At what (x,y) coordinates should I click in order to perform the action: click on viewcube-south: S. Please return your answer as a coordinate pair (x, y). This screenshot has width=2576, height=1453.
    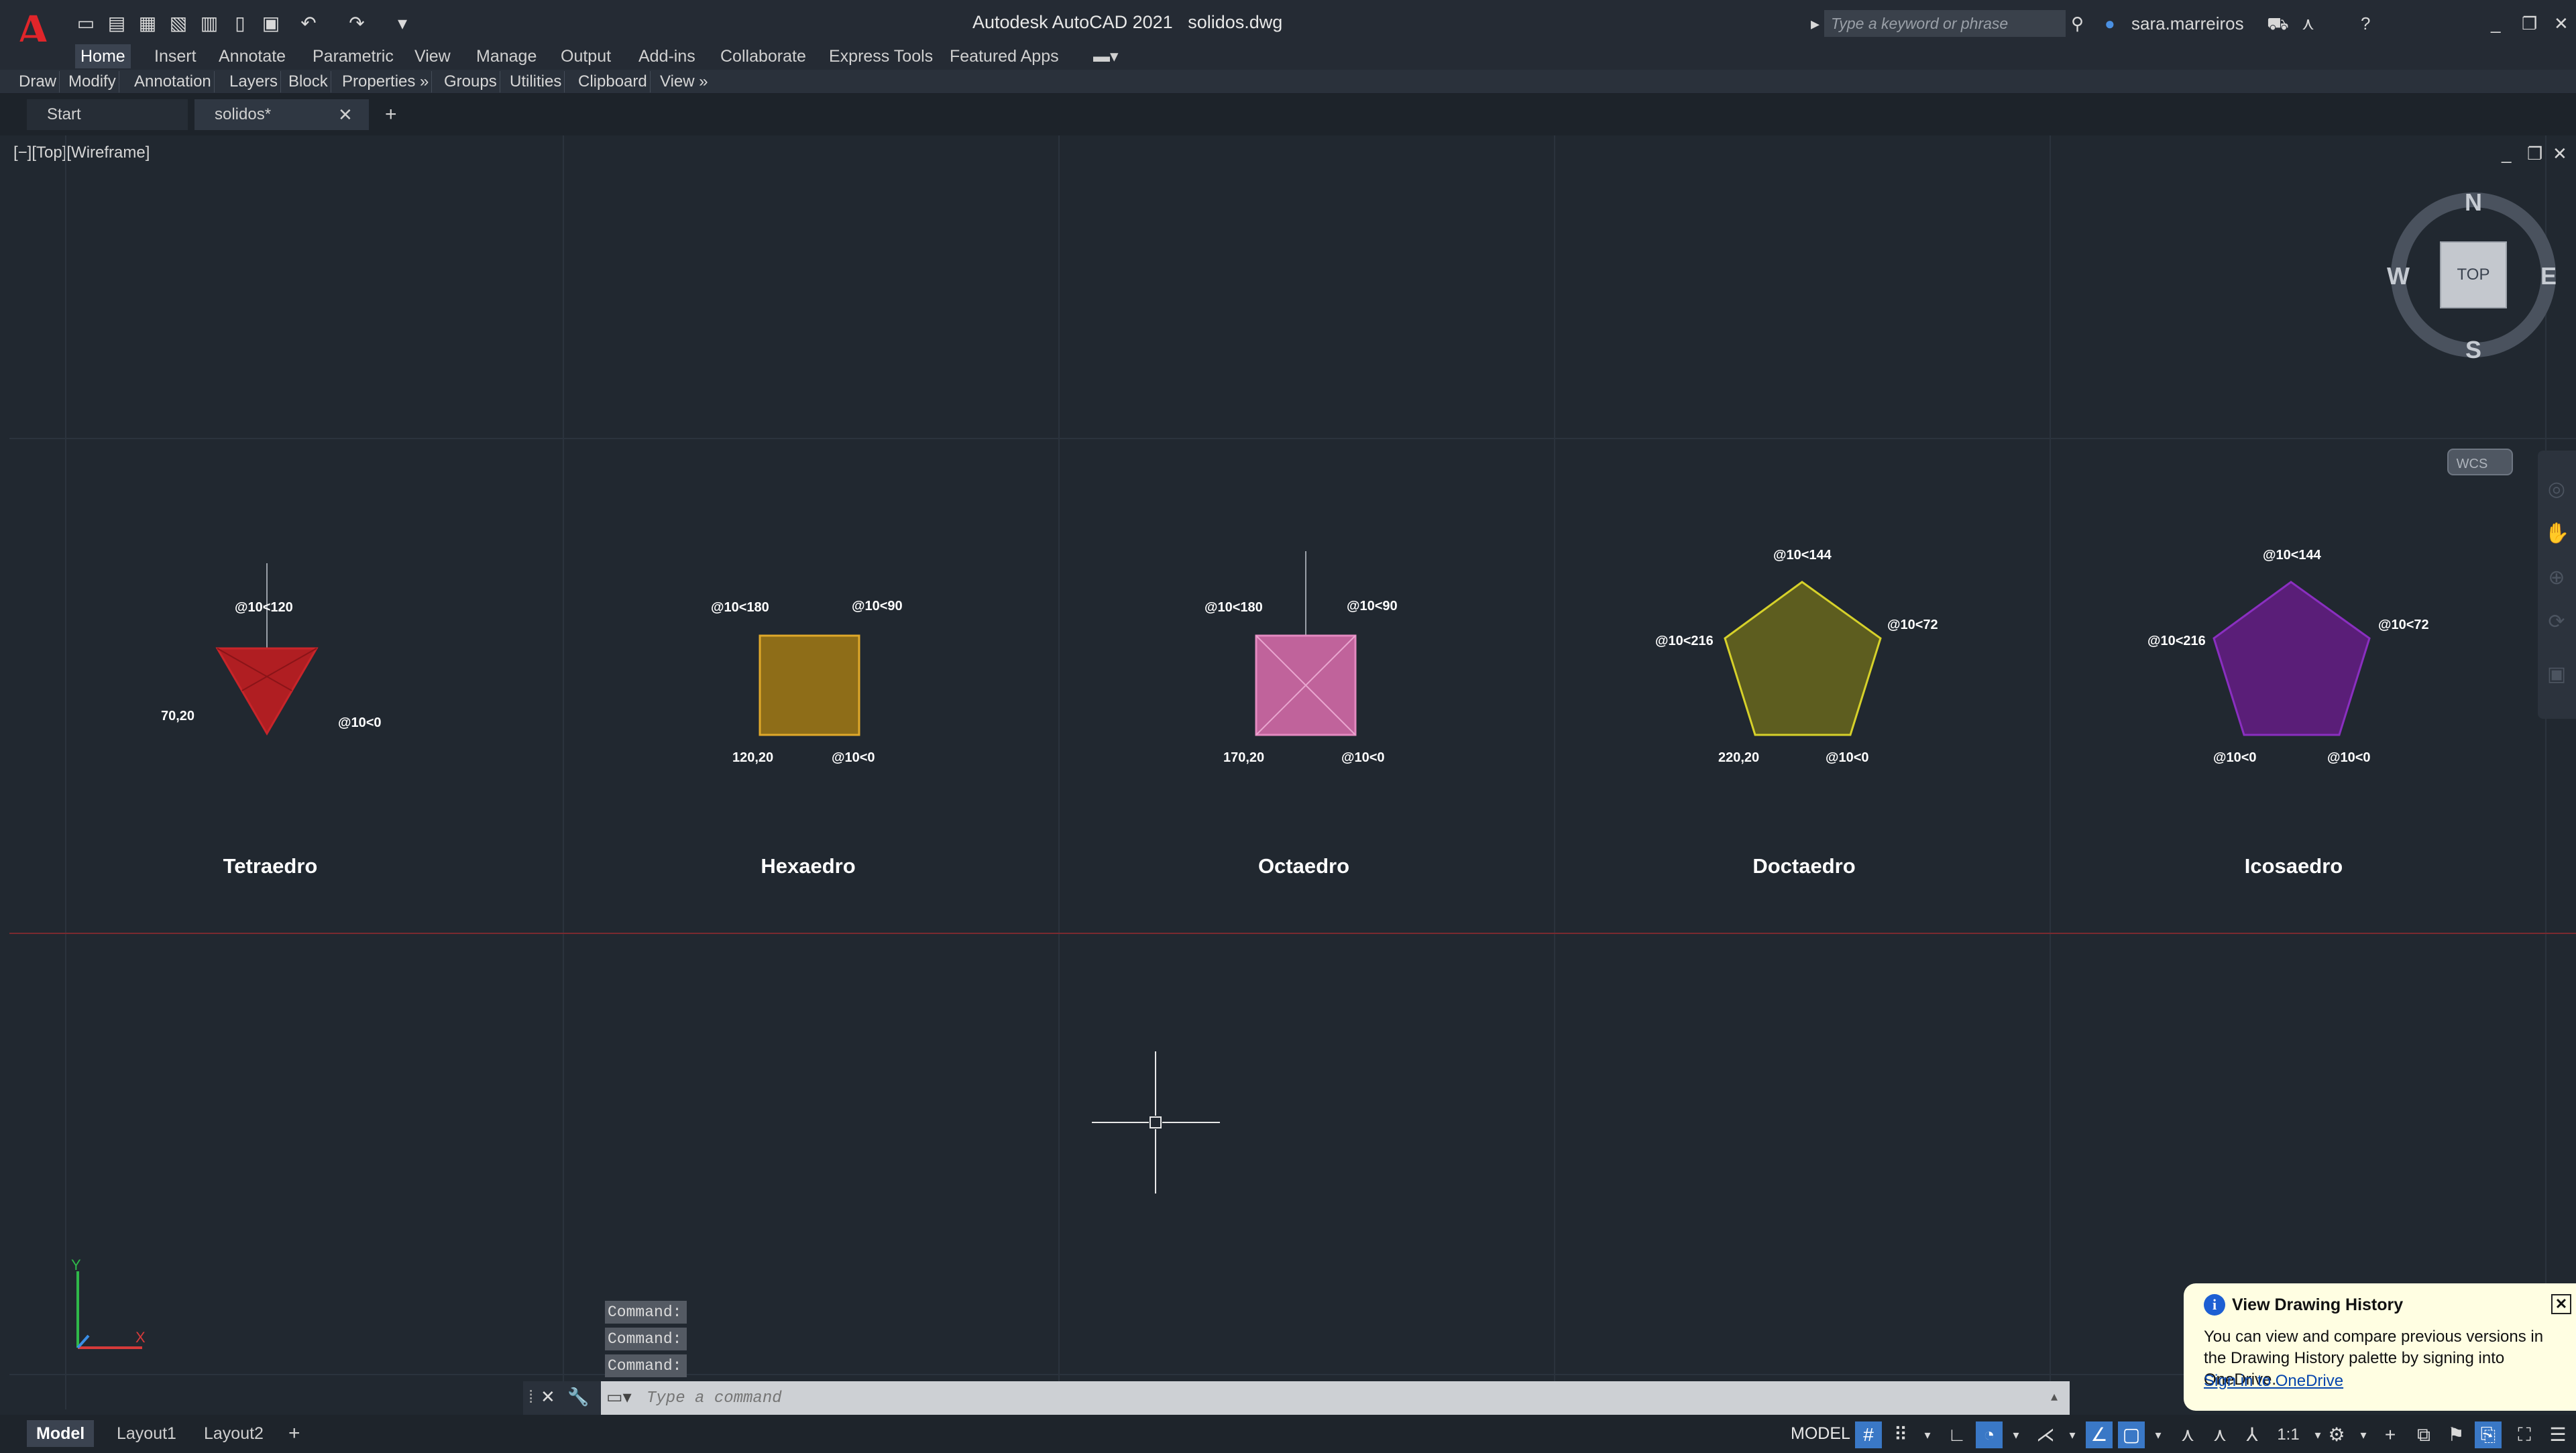
    Looking at the image, I should click on (2473, 349).